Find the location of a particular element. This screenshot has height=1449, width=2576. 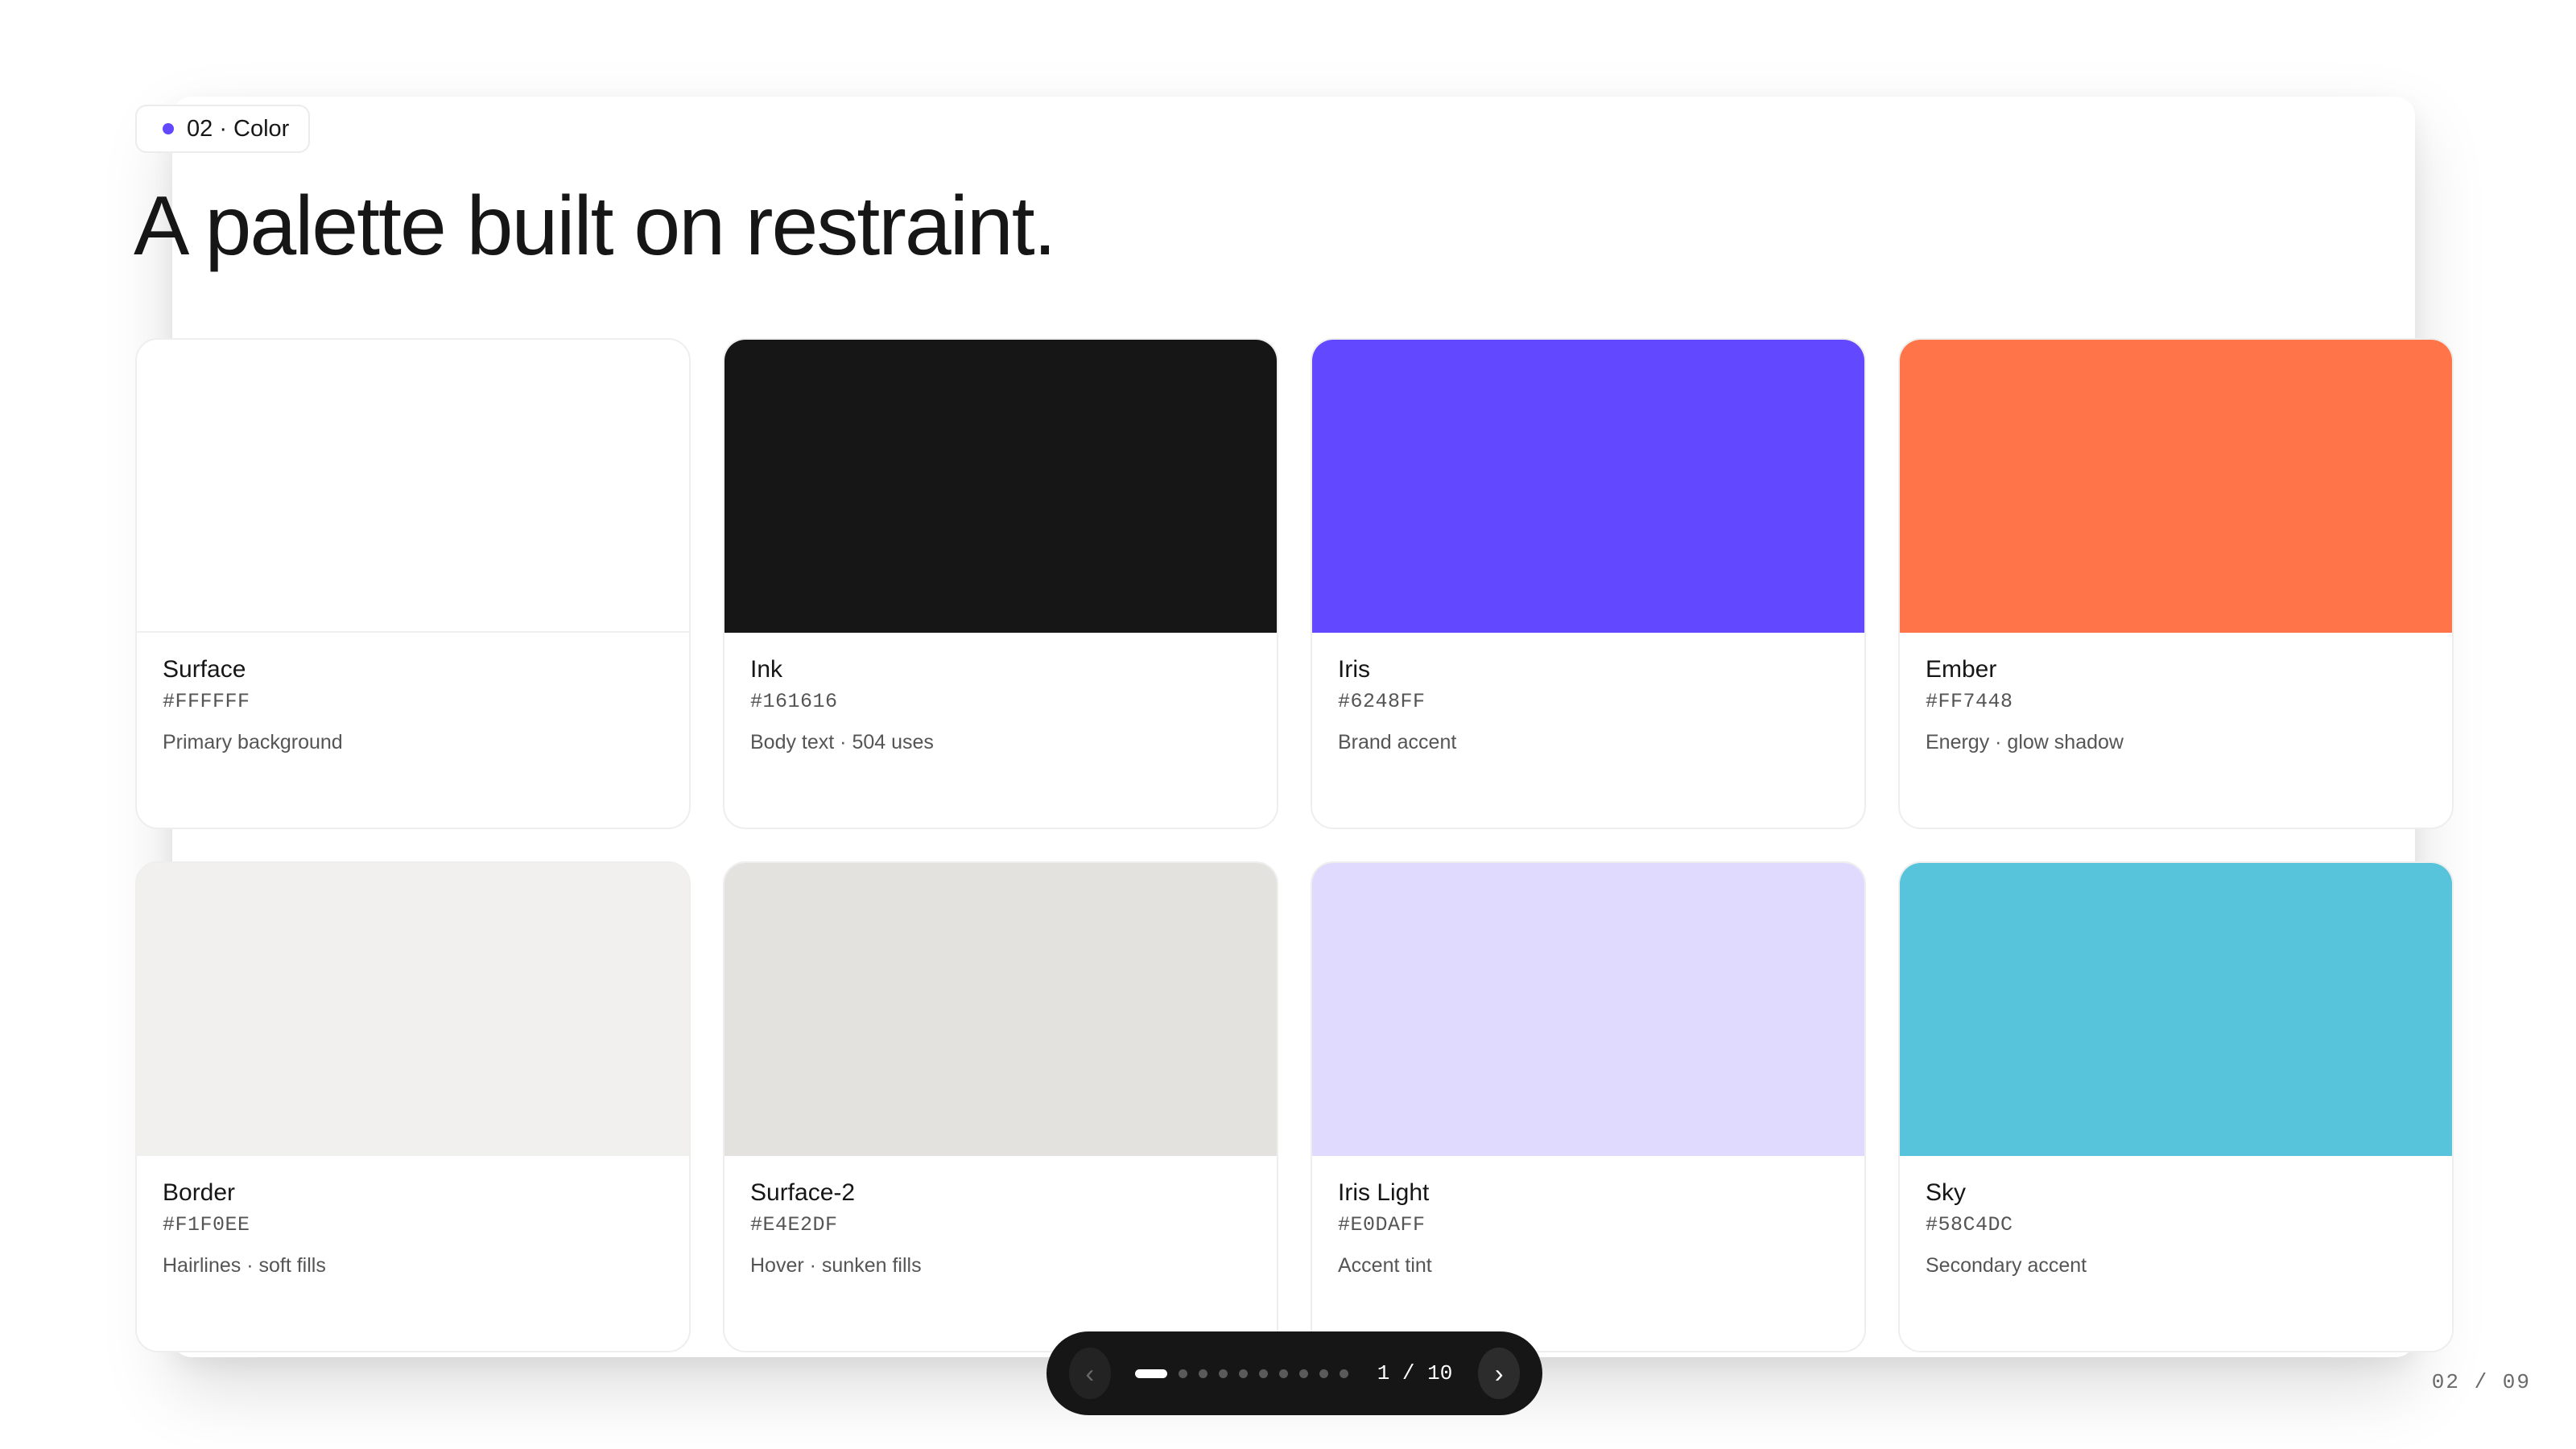

swatch-hex: #58C4DC is located at coordinates (1969, 1224).